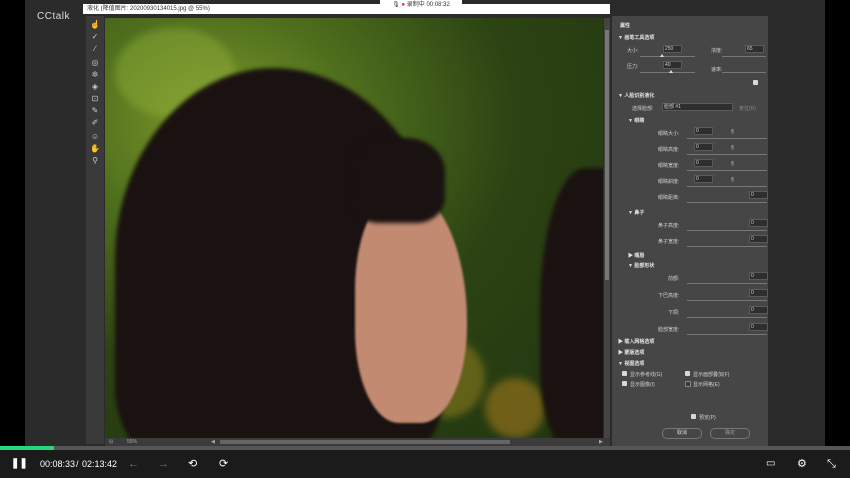  What do you see at coordinates (95, 48) in the screenshot?
I see `smooth-tool-icon: ∕` at bounding box center [95, 48].